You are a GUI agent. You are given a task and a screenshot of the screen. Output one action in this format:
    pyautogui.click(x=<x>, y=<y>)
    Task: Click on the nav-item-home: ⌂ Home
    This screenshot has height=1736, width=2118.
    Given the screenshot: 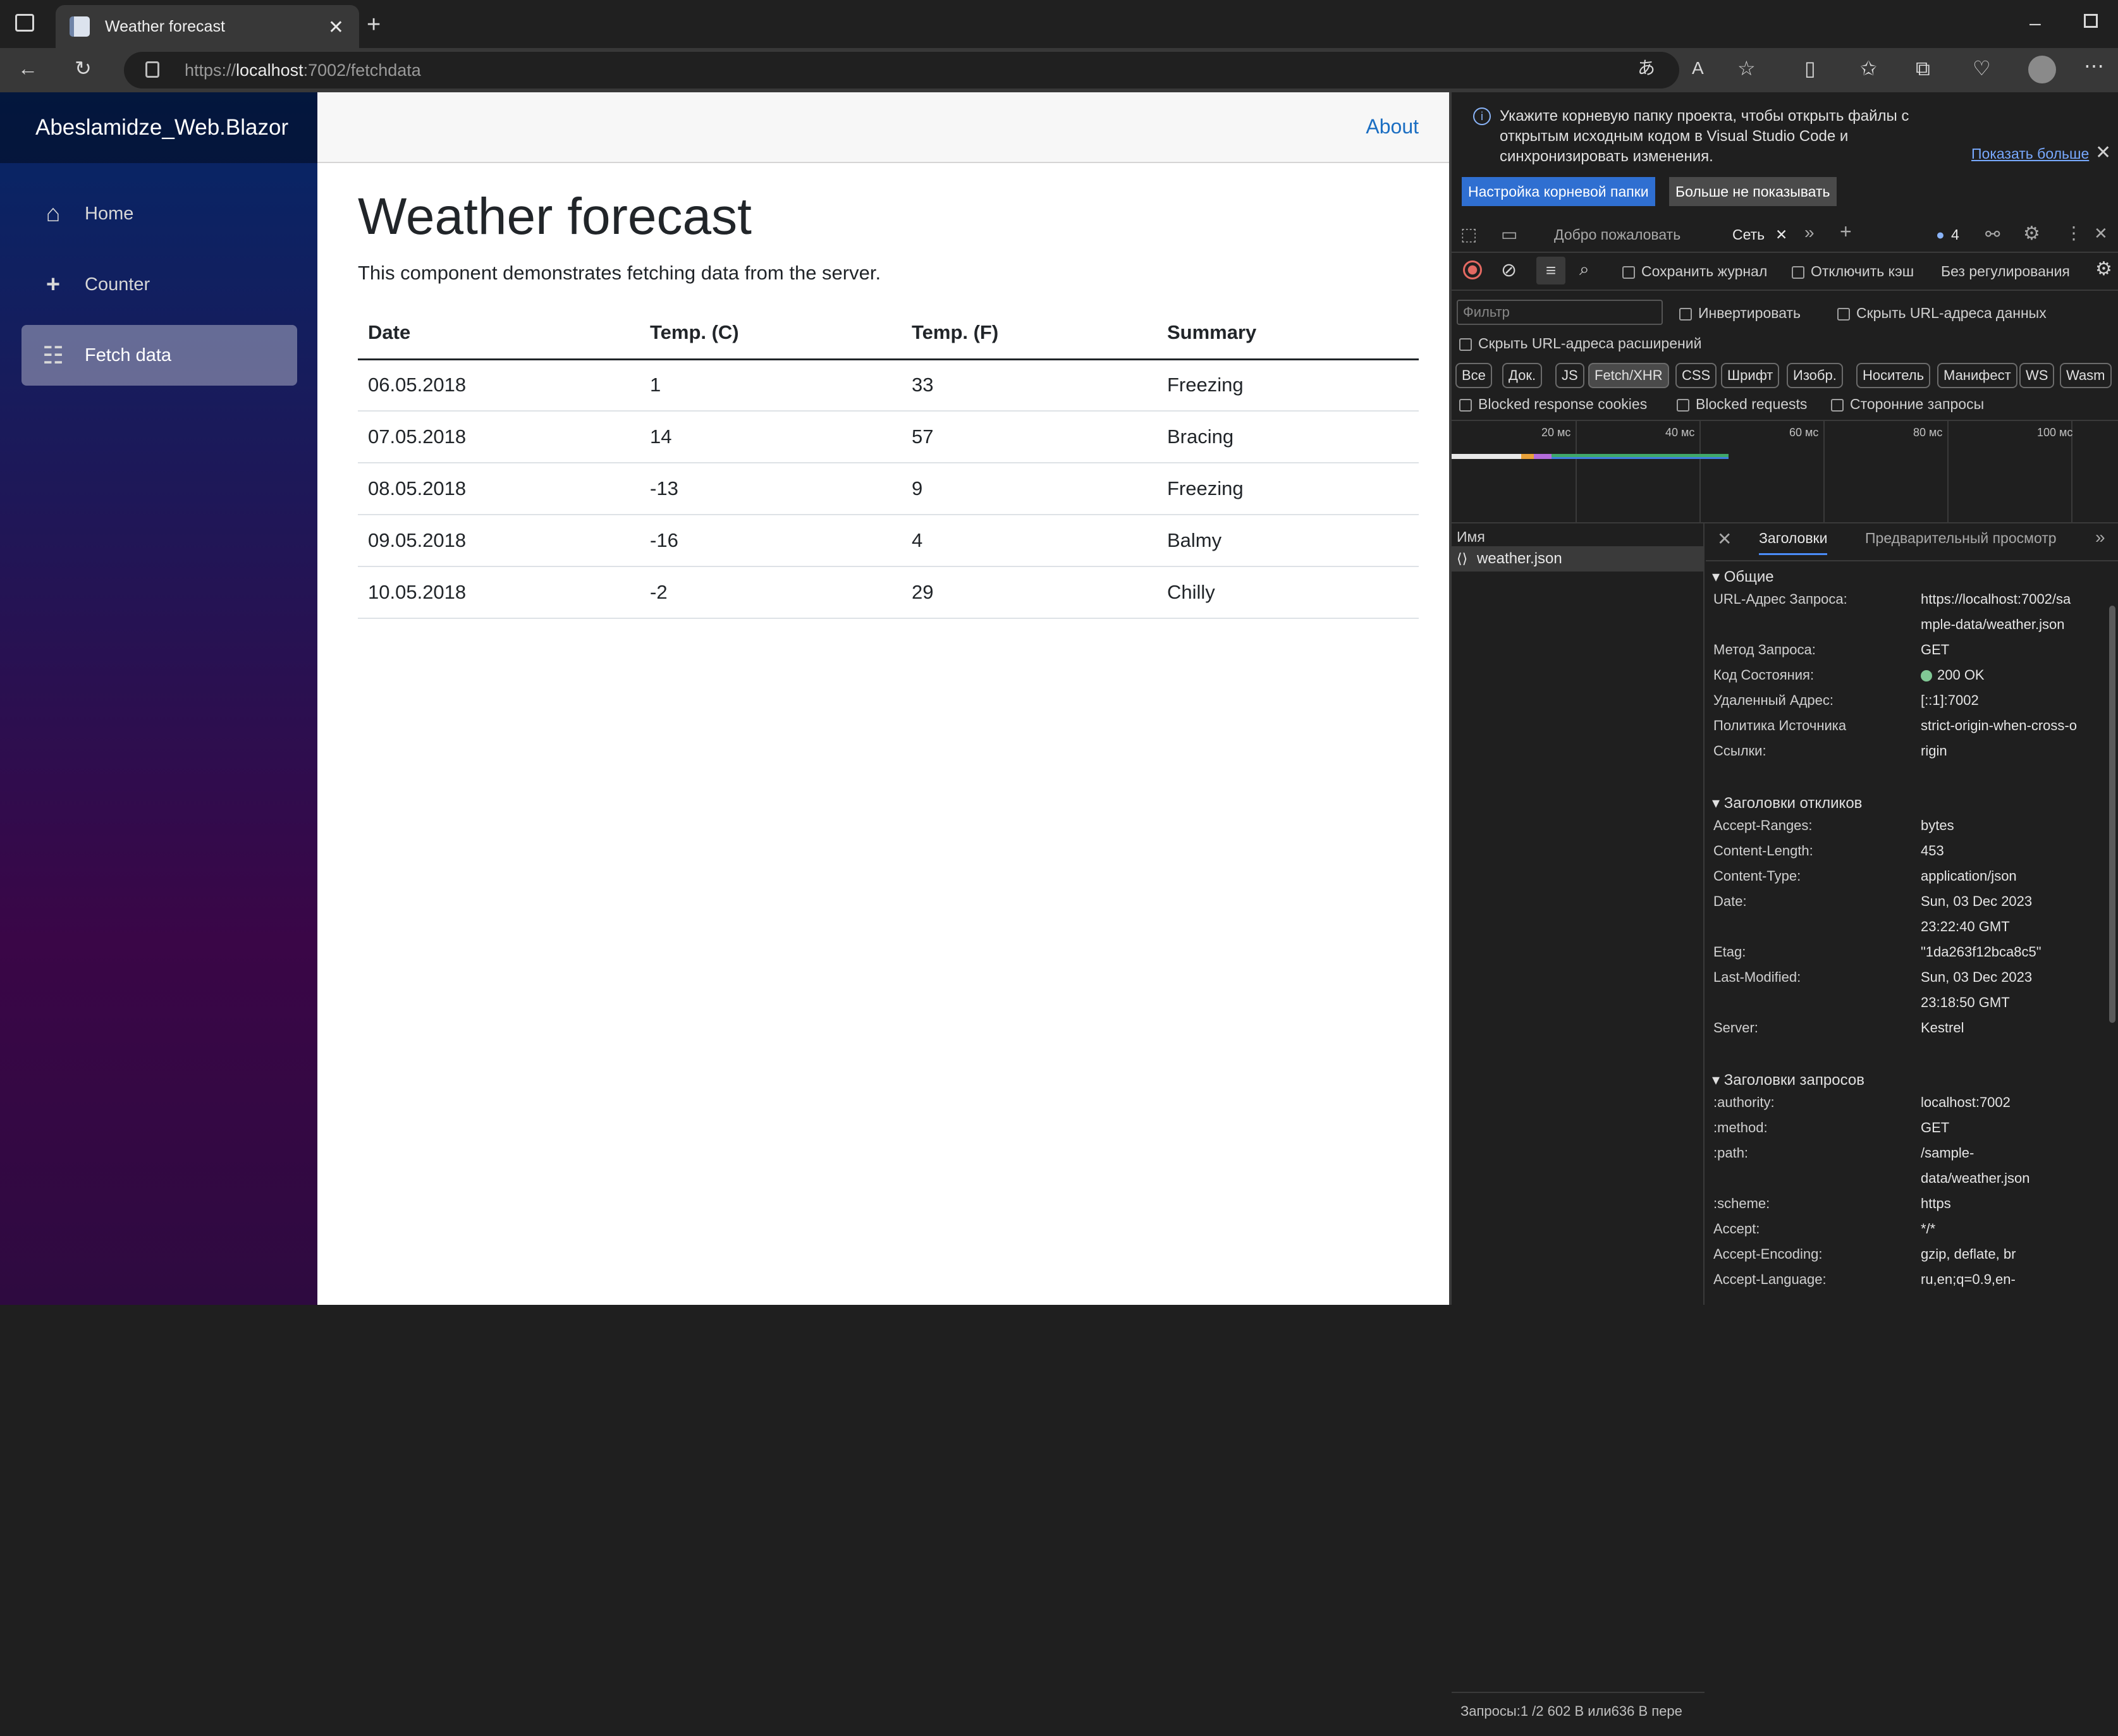 What is the action you would take?
    pyautogui.click(x=159, y=213)
    